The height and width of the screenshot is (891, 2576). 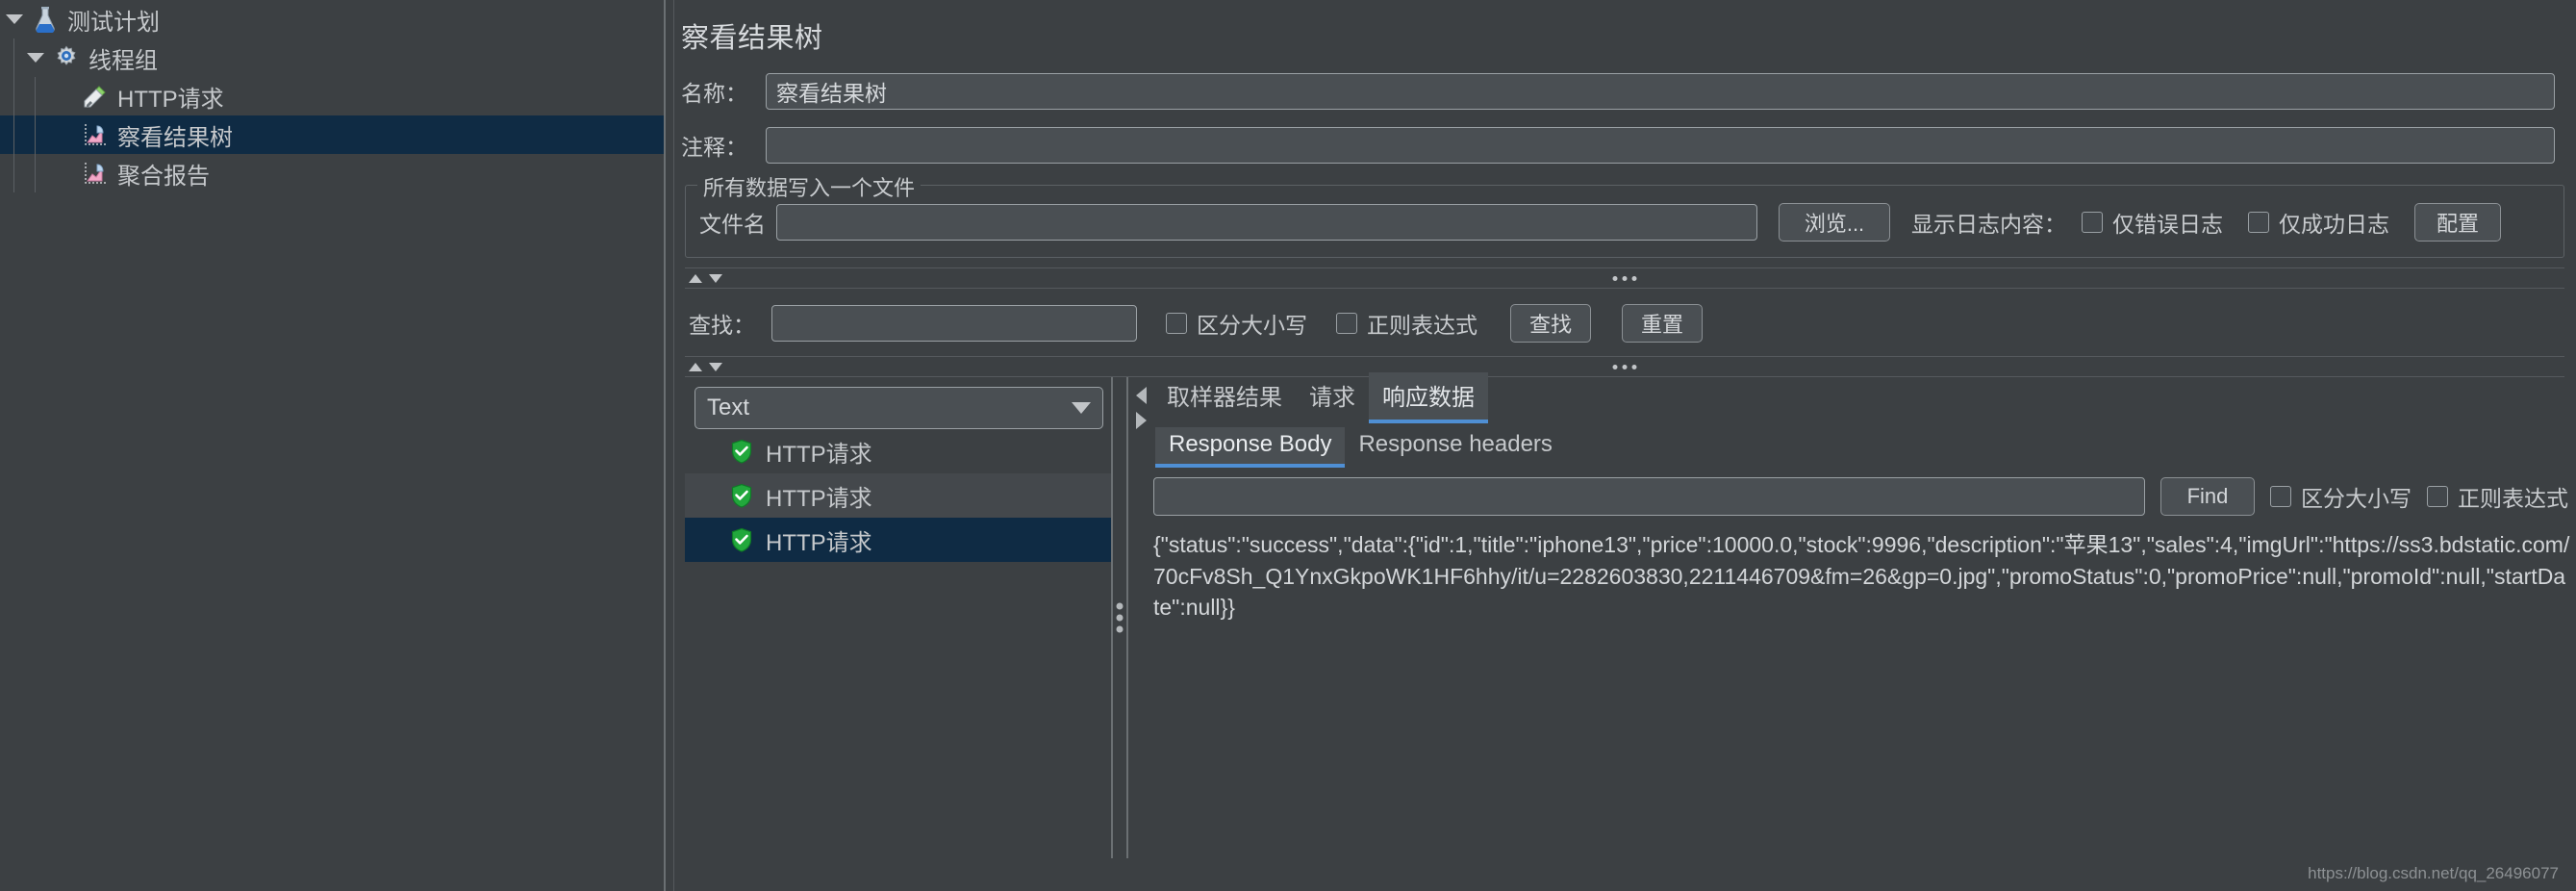 I want to click on configure-button: 配置, so click(x=2457, y=222).